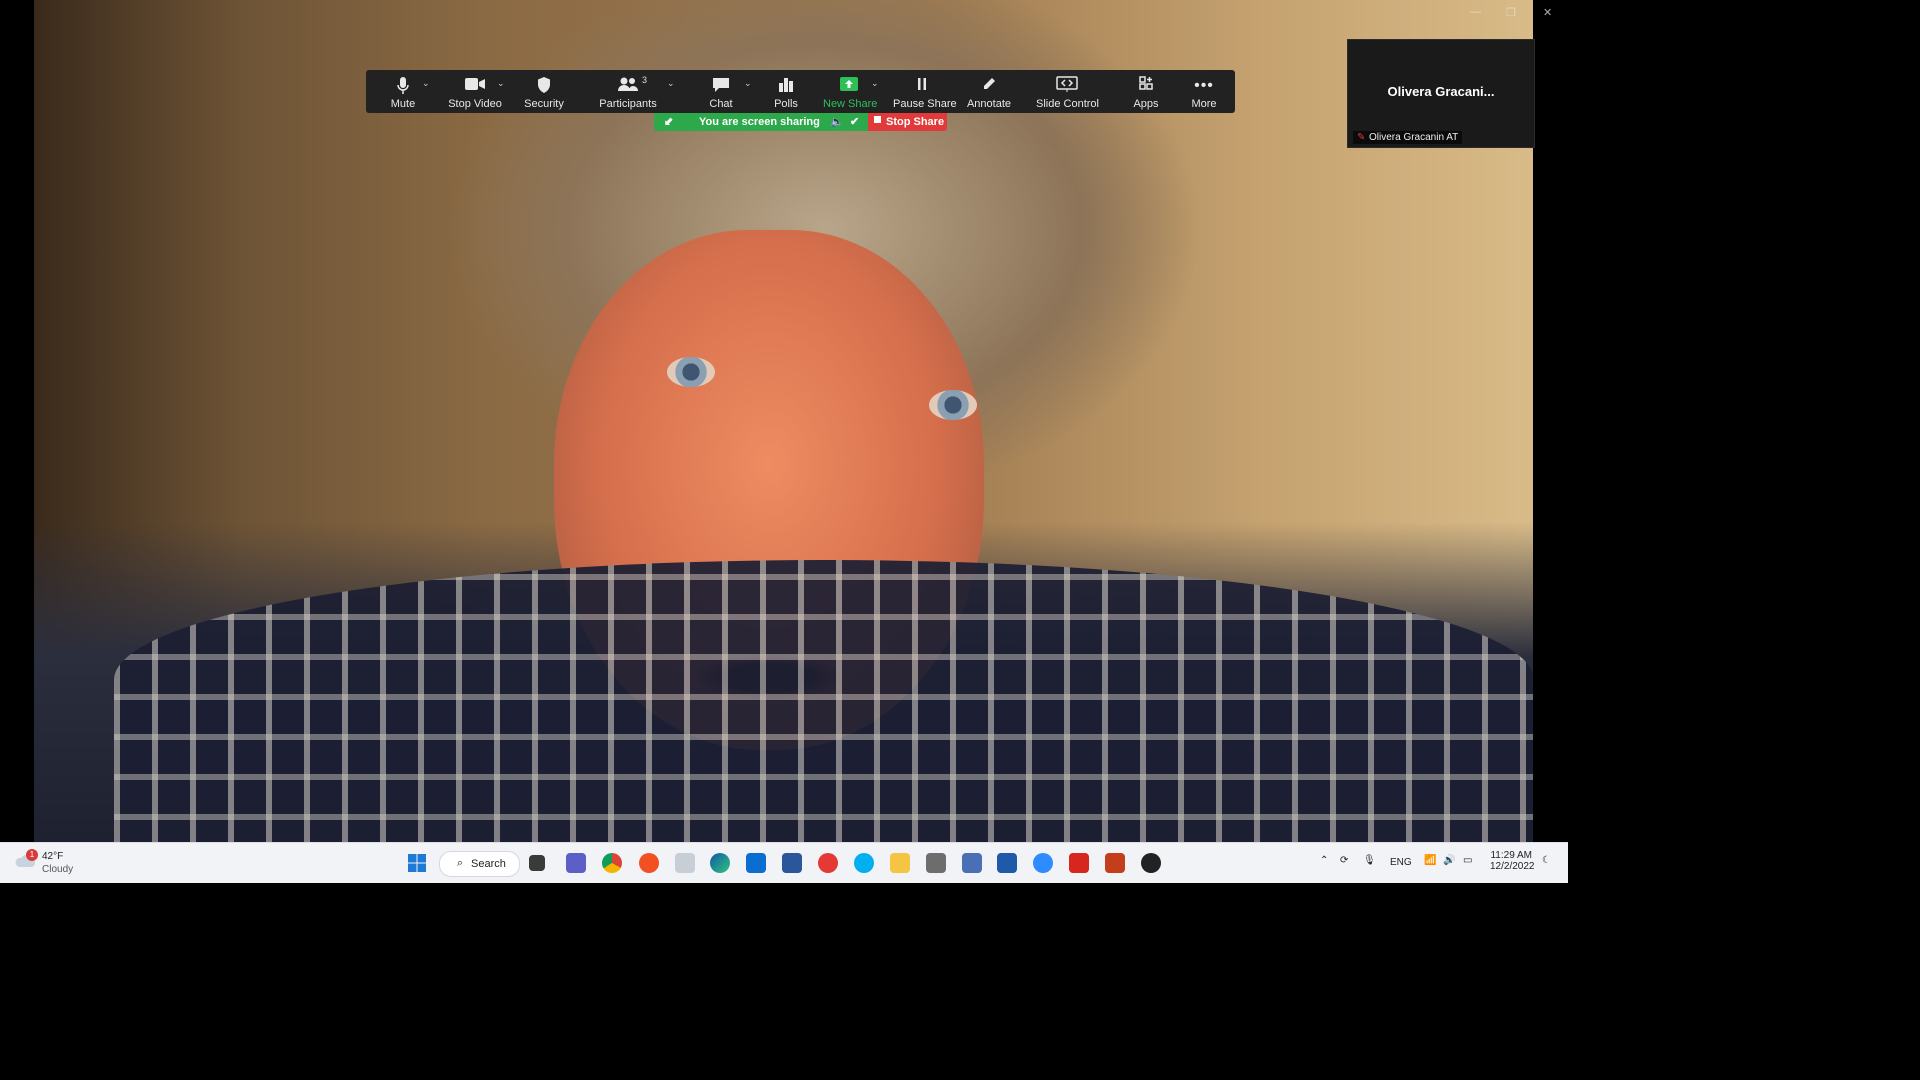  Describe the element at coordinates (953, 405) in the screenshot. I see `speaker-eye-right` at that location.